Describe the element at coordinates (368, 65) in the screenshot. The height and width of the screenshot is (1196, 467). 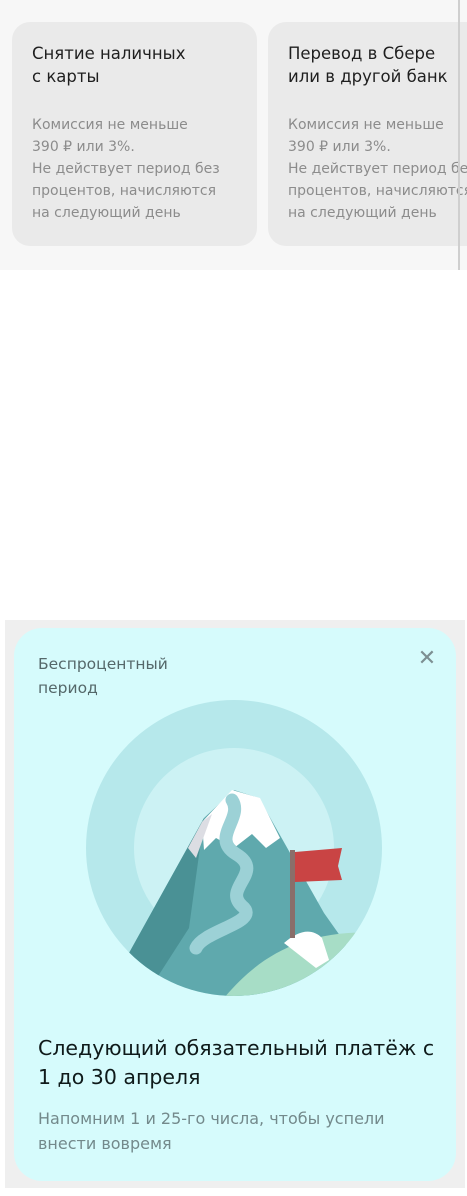
I see `fee-card-title: Перевод в Сбере или в другой банк` at that location.